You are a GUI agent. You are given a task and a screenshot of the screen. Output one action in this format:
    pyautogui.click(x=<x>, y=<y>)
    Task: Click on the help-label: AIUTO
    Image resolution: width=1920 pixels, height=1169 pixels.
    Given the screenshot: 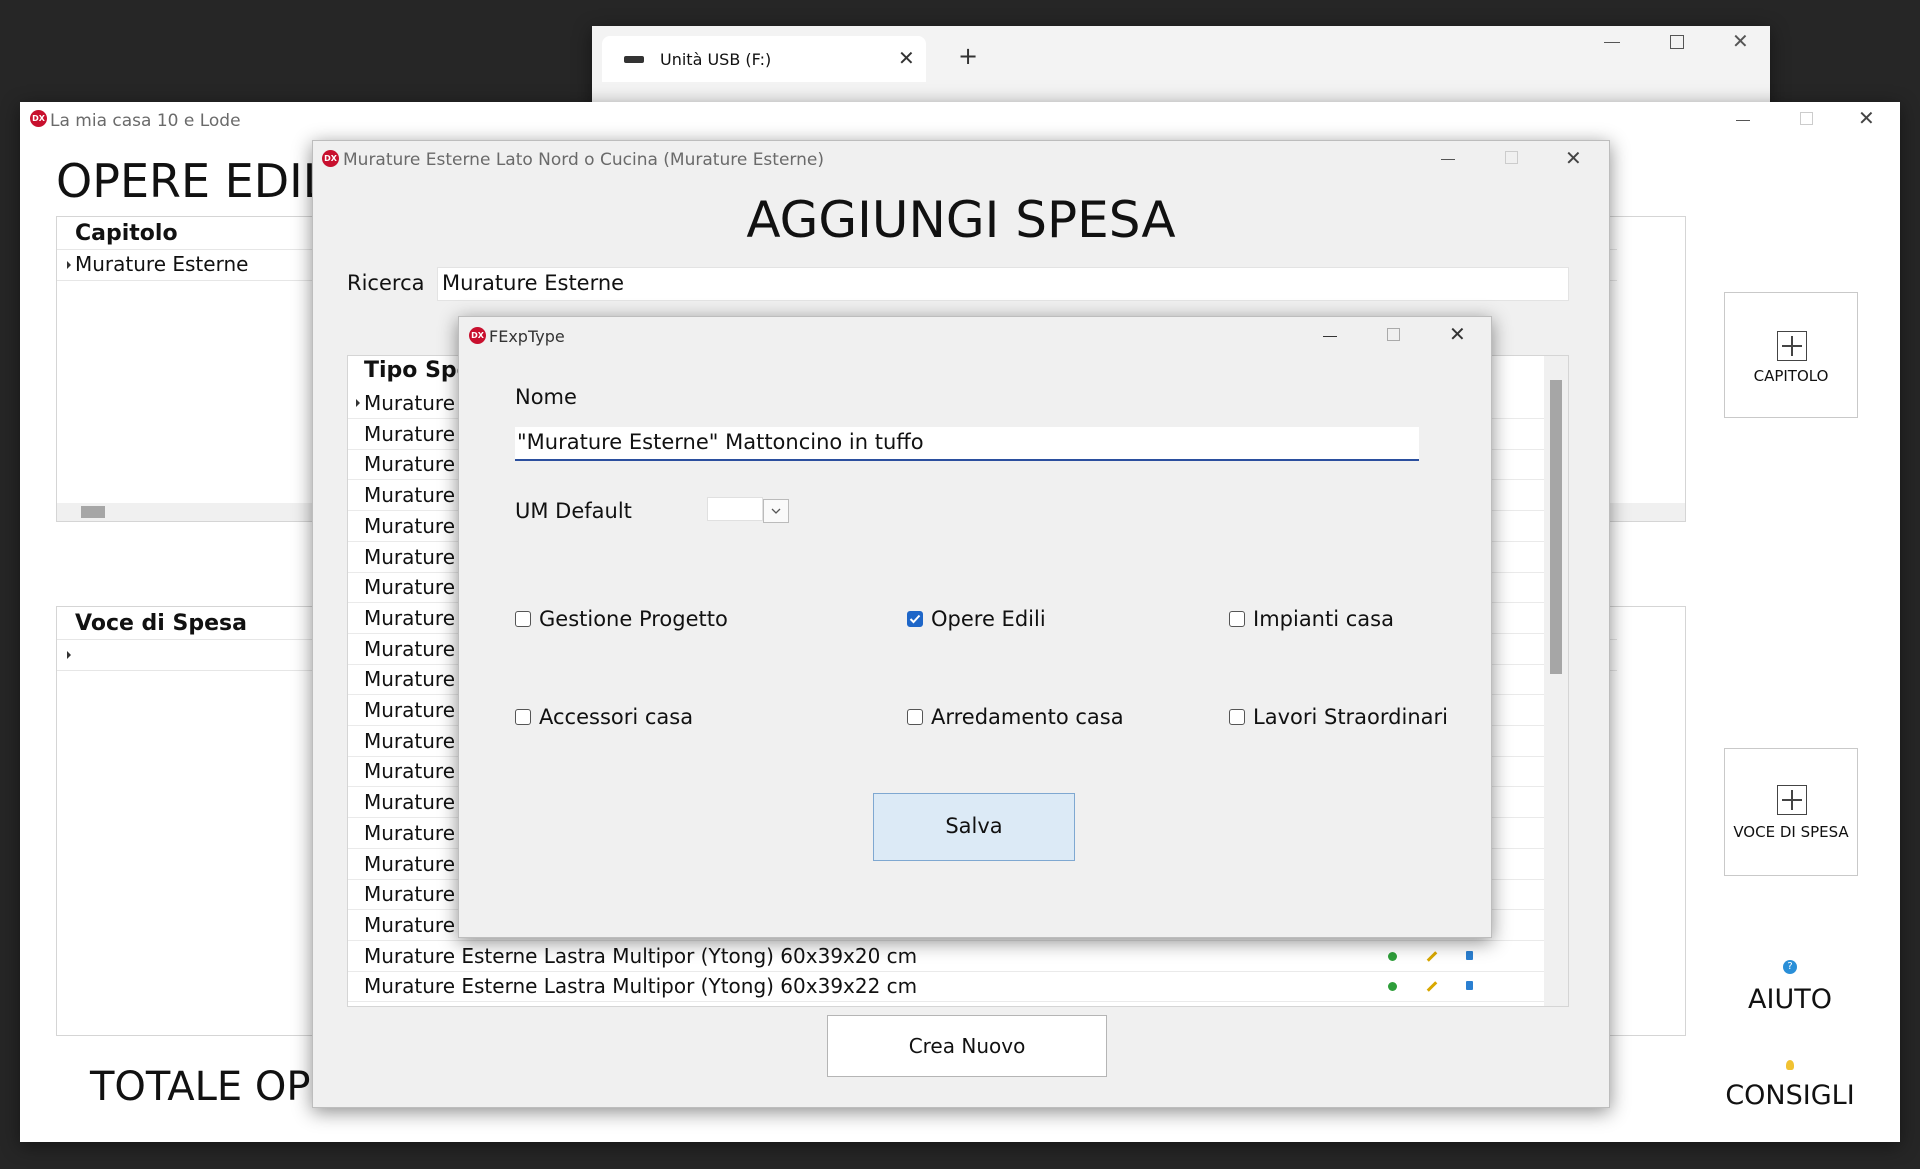 What is the action you would take?
    pyautogui.click(x=1790, y=999)
    